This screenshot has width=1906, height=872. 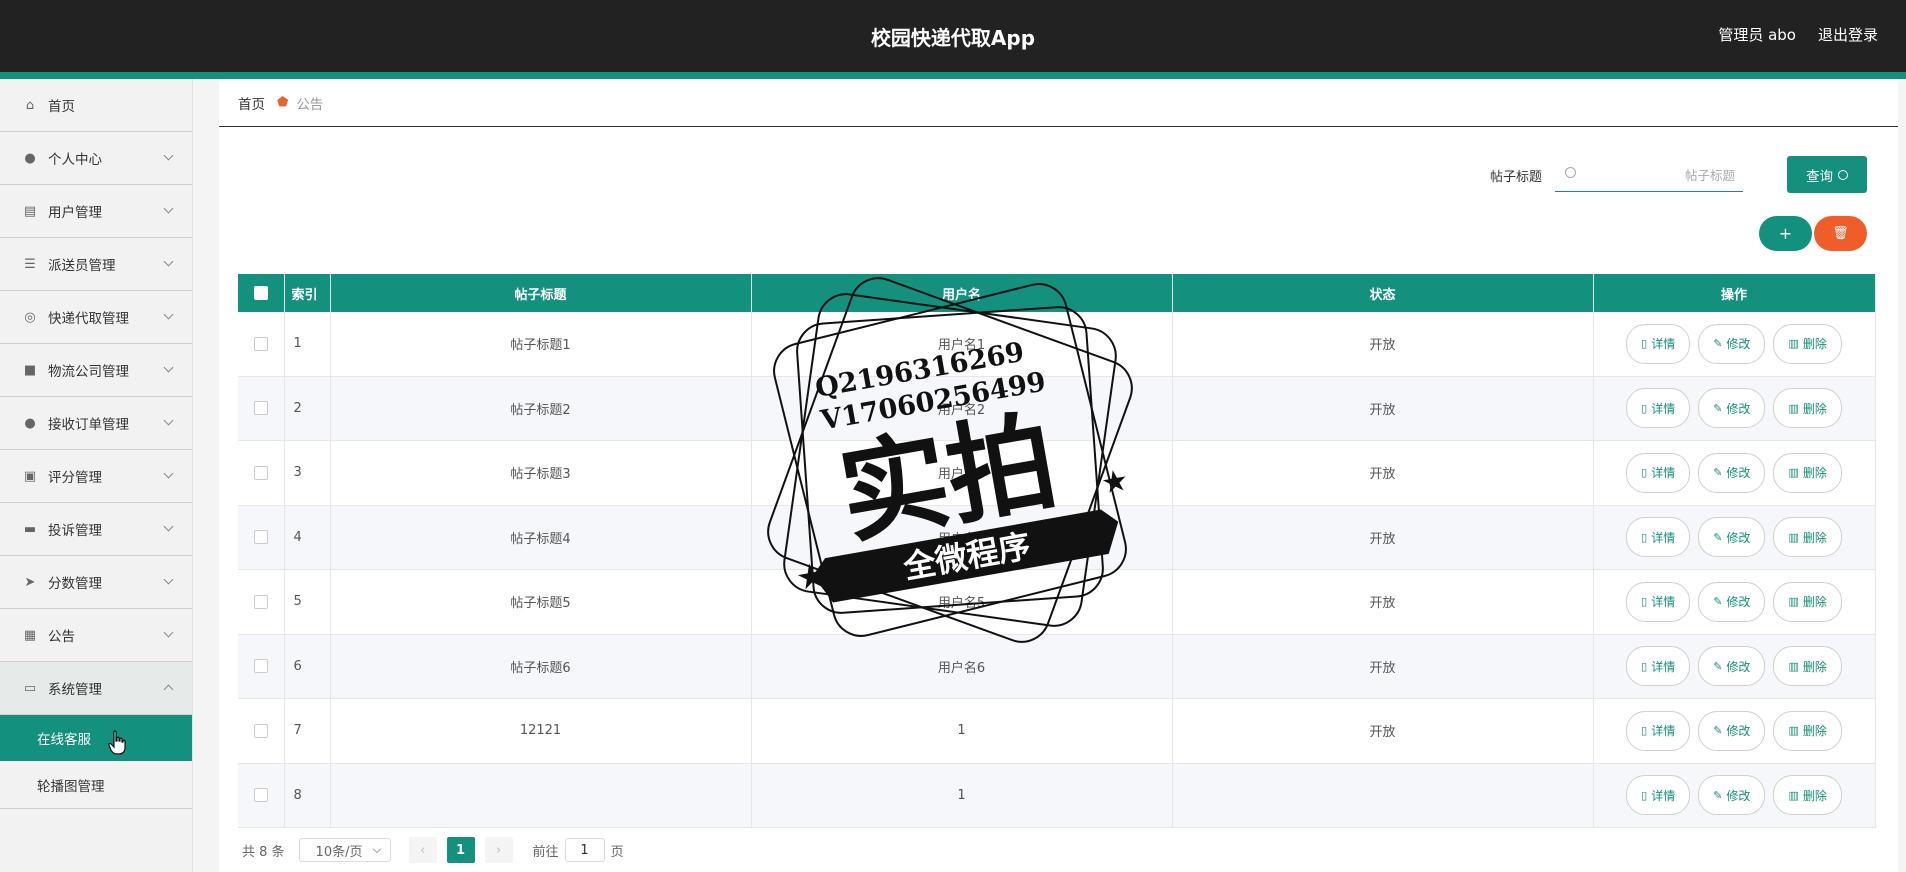 I want to click on breadcrumb-home: 首页, so click(x=251, y=103).